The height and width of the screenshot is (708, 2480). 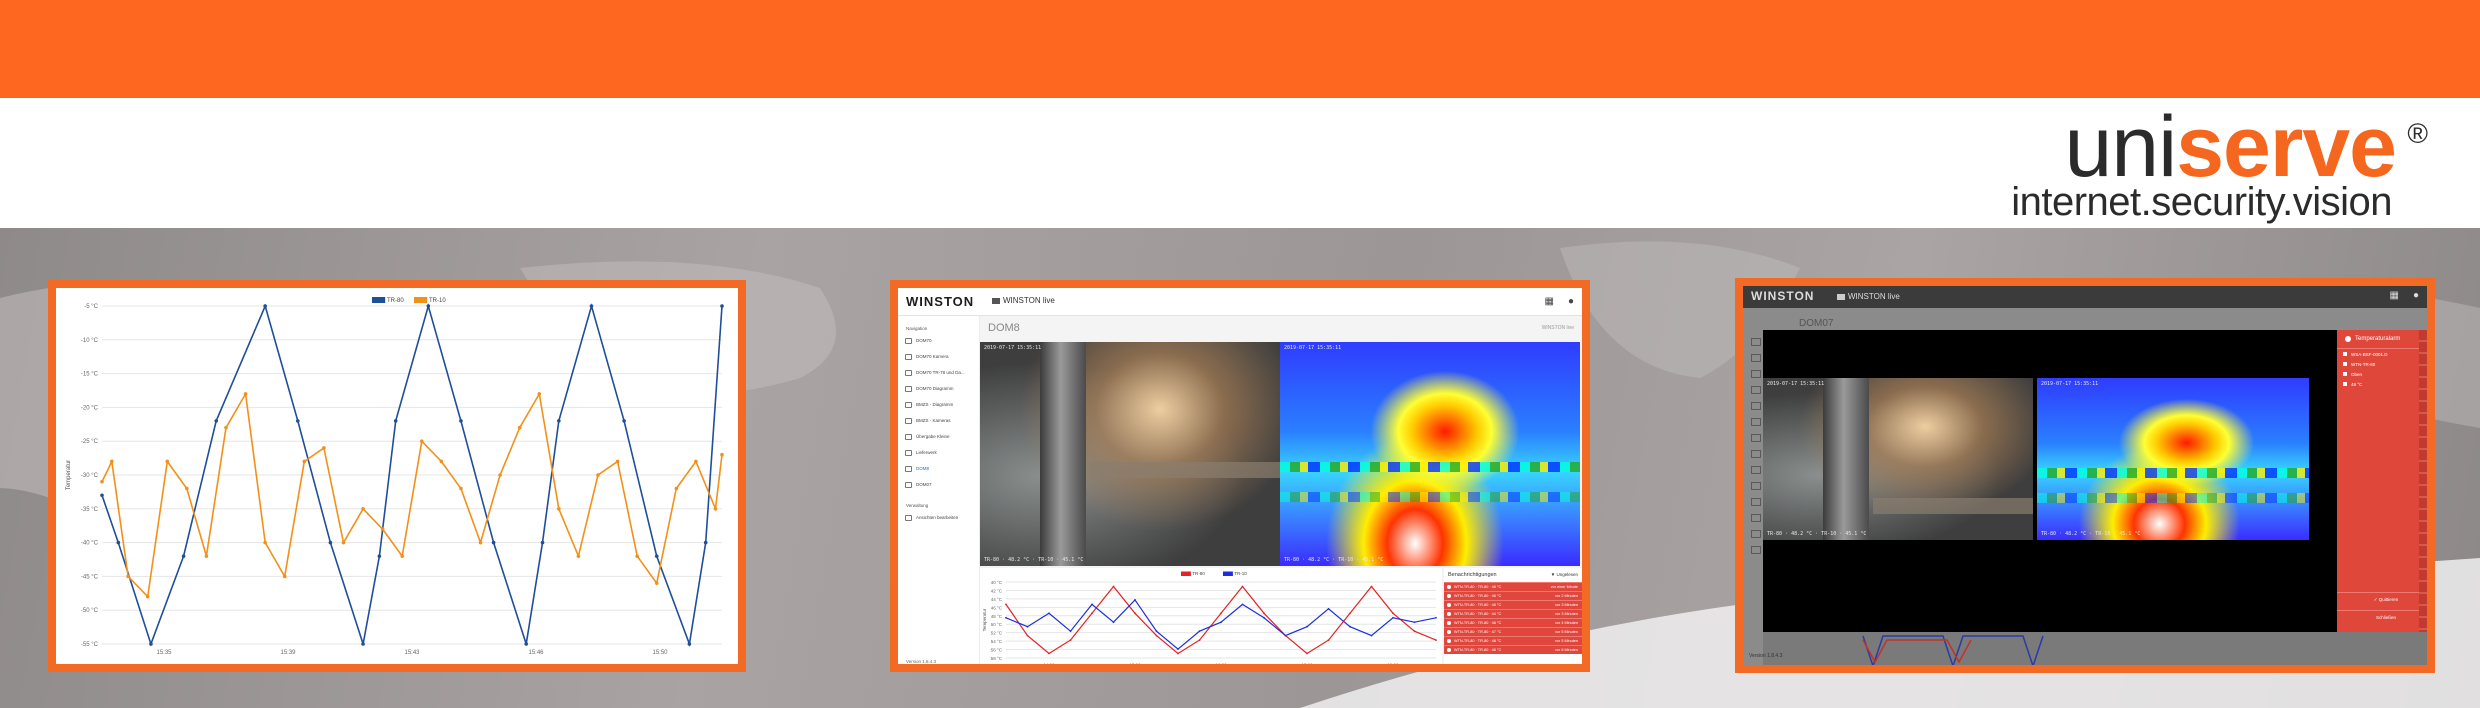 I want to click on winston-topbar-dimmed: WINSTON WINSTON live ▦ ●, so click(x=2085, y=297).